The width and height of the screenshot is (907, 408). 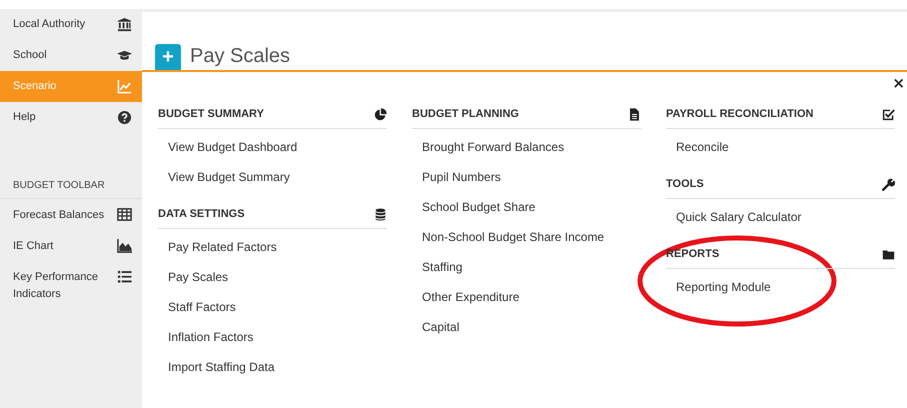 I want to click on sidebar-item: Help, so click(x=71, y=117).